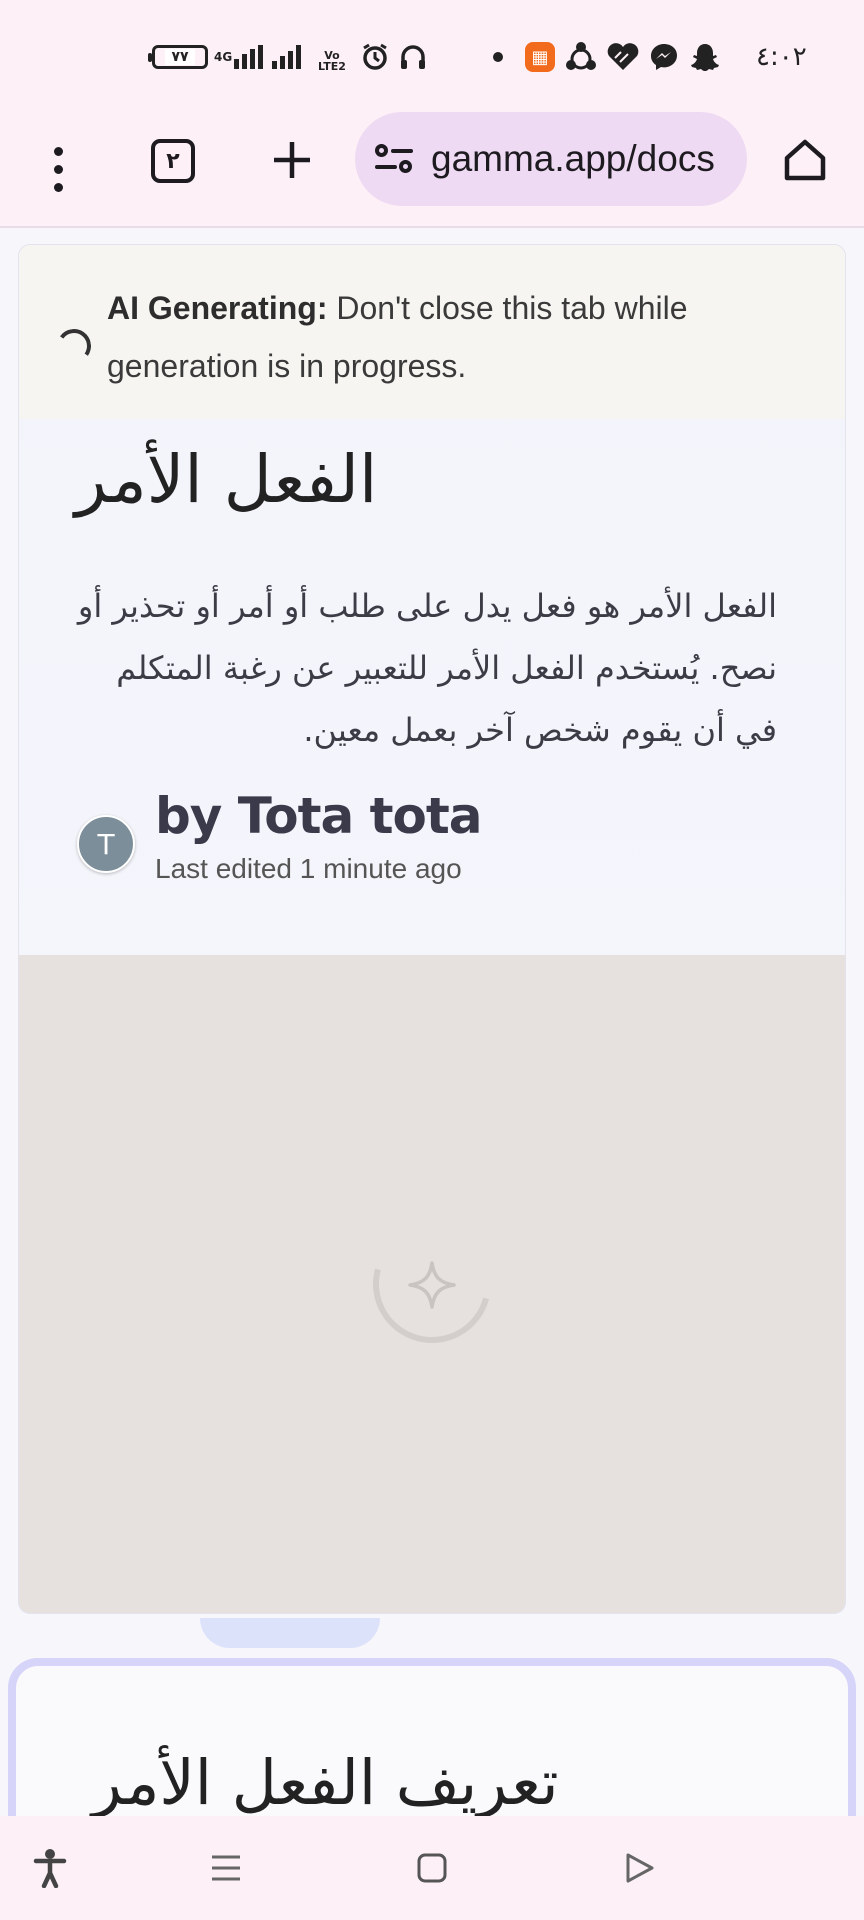  I want to click on battery-icon: ٧٧, so click(178, 57).